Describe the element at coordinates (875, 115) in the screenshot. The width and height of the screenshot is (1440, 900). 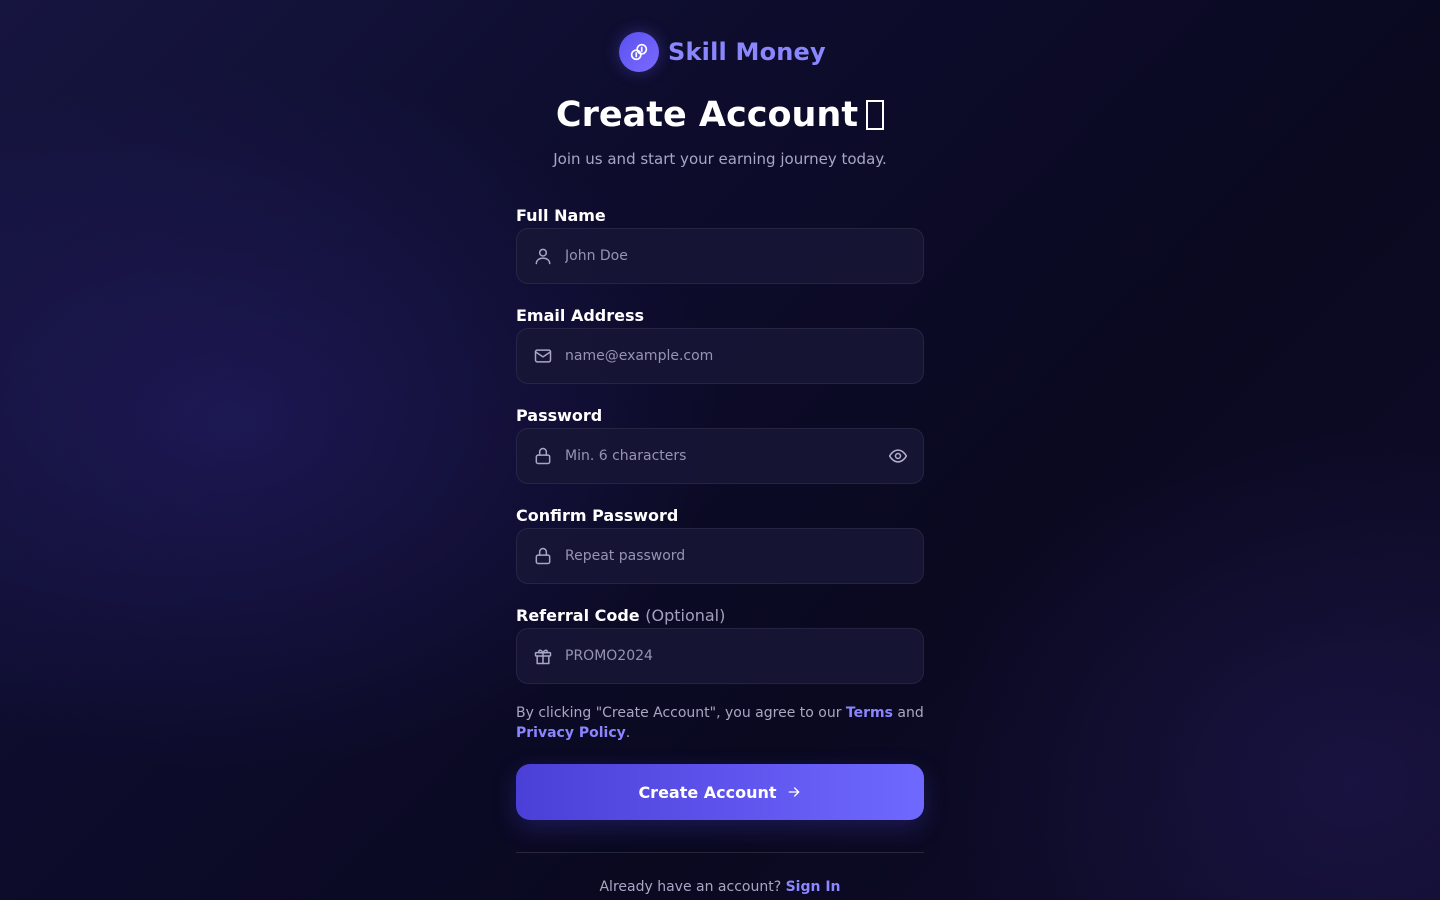
I see `missing-glyph-icon` at that location.